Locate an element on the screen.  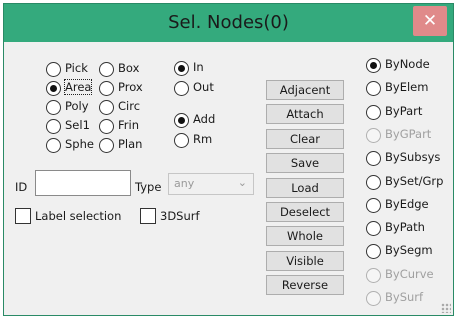
adjacent-button: Adjacent is located at coordinates (305, 90).